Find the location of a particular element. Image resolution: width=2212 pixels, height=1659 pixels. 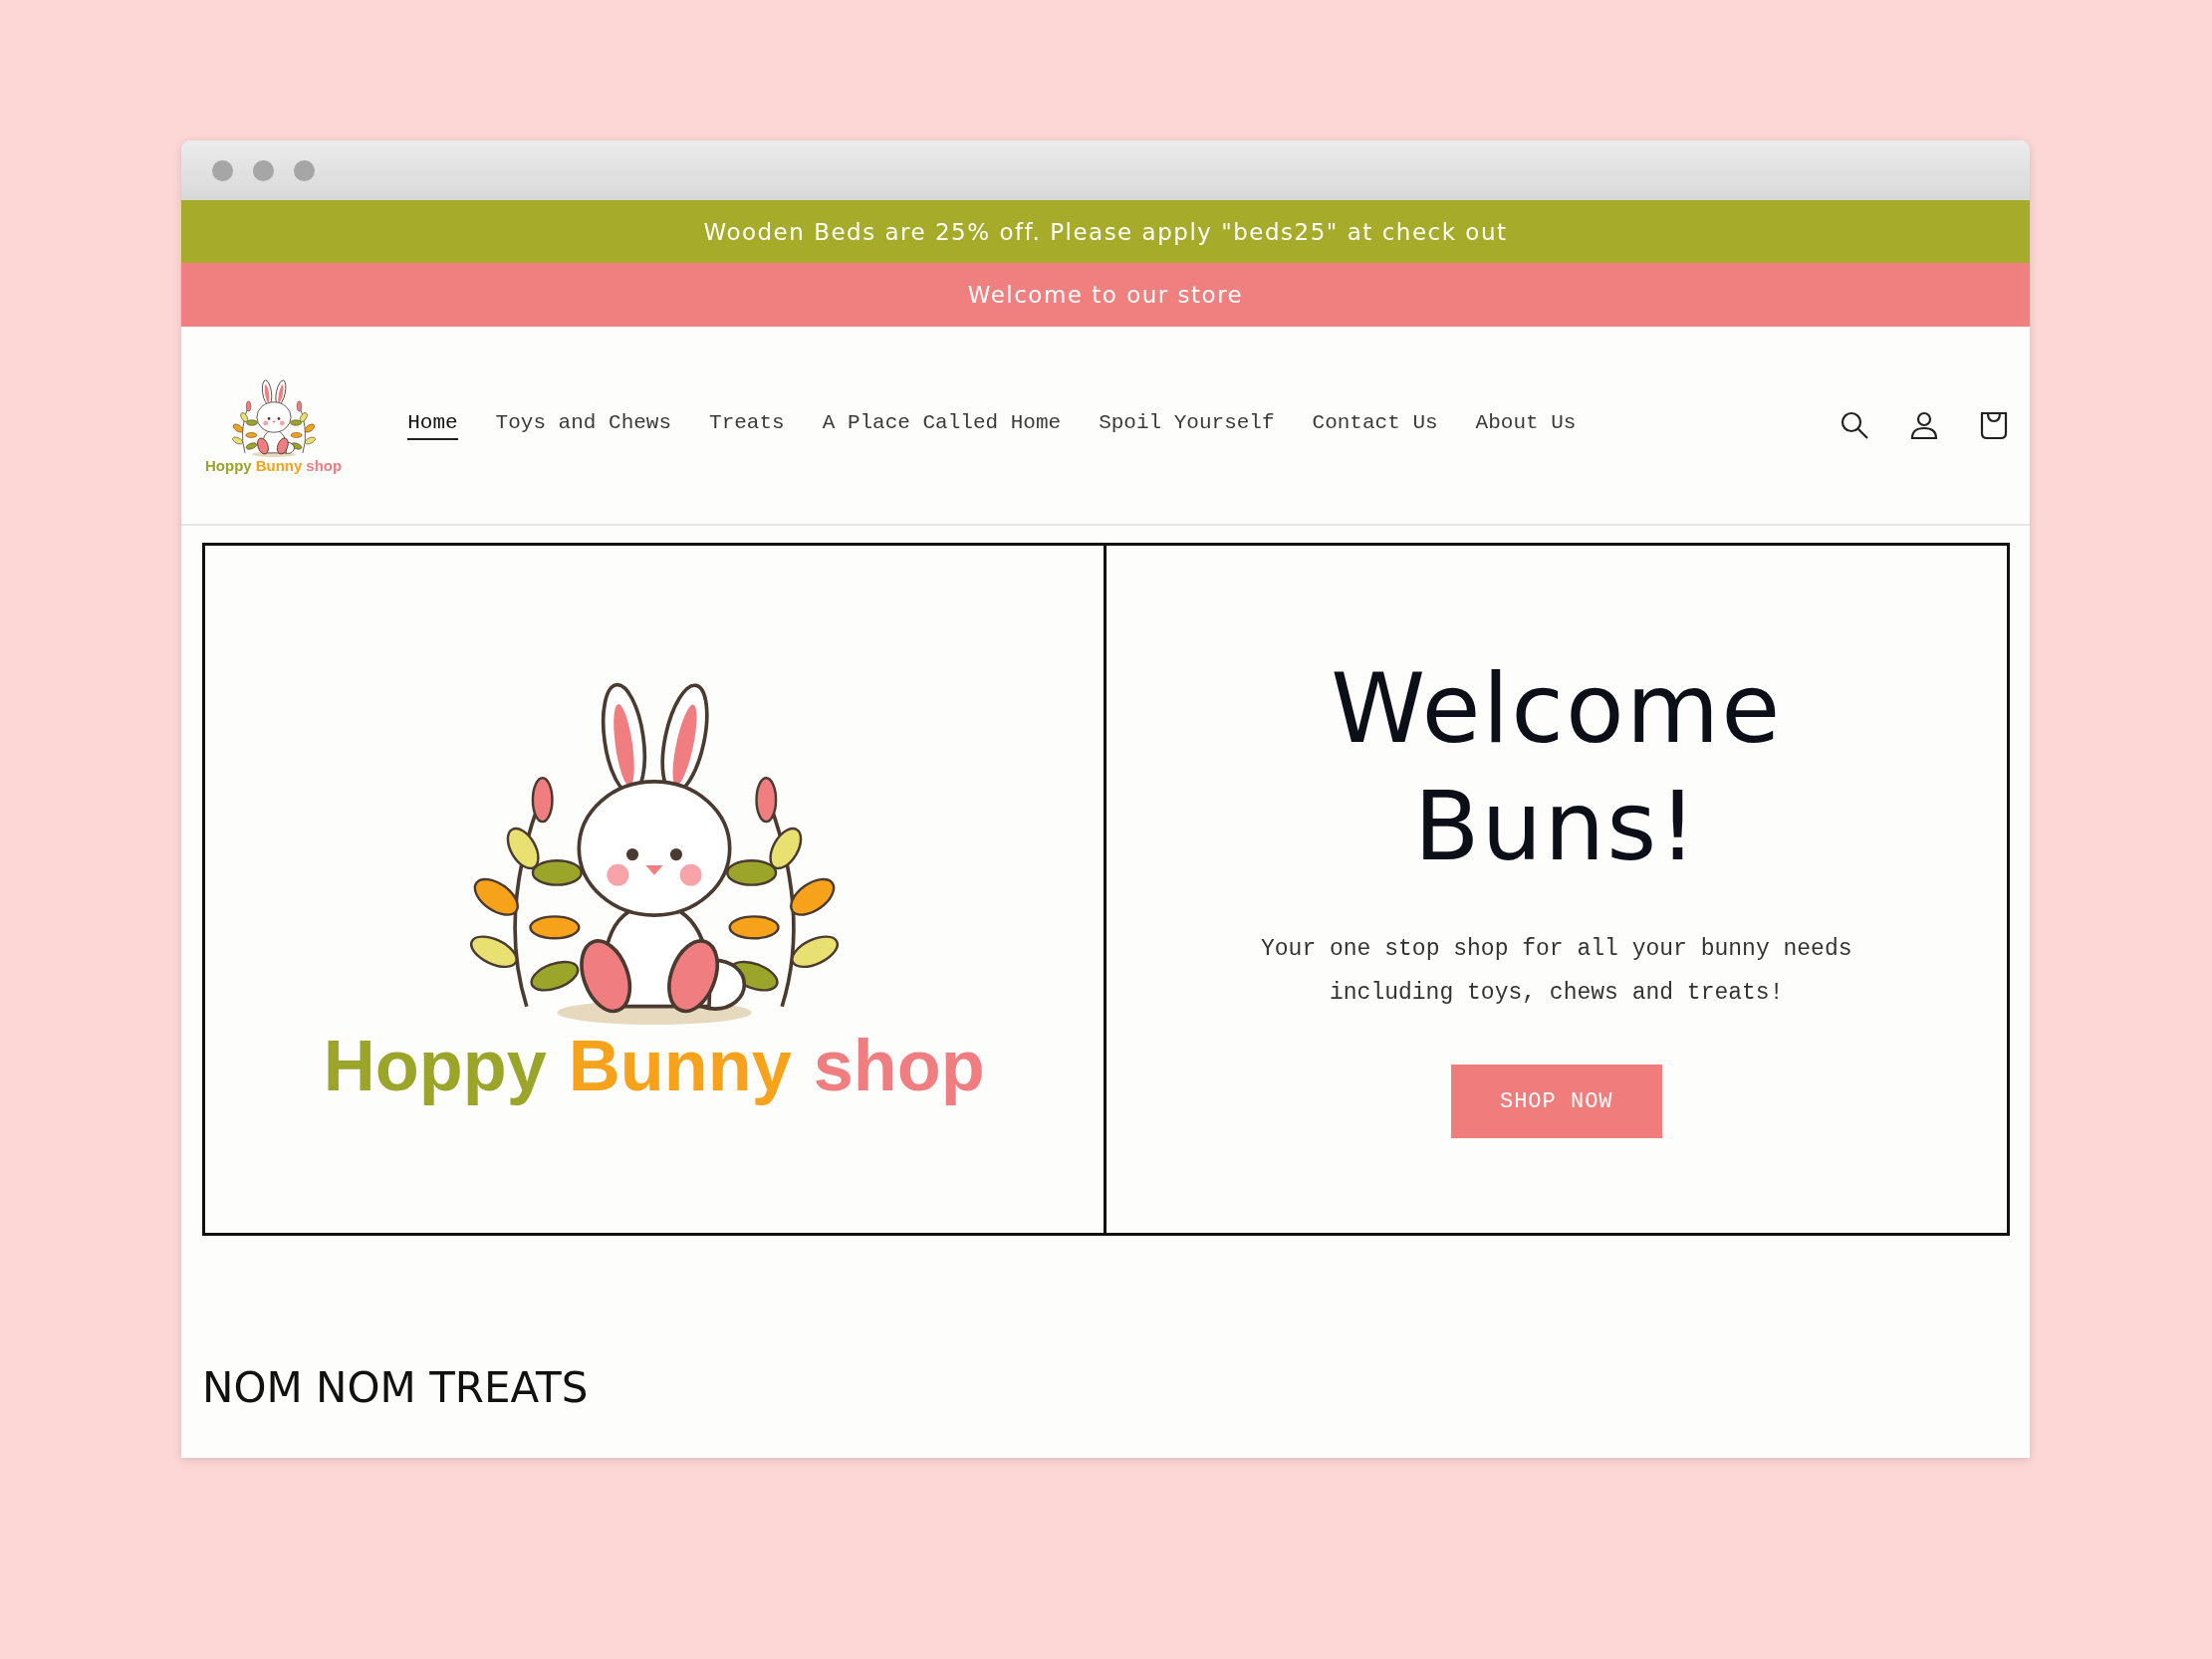

nav-link: A Place Called Home is located at coordinates (942, 425).